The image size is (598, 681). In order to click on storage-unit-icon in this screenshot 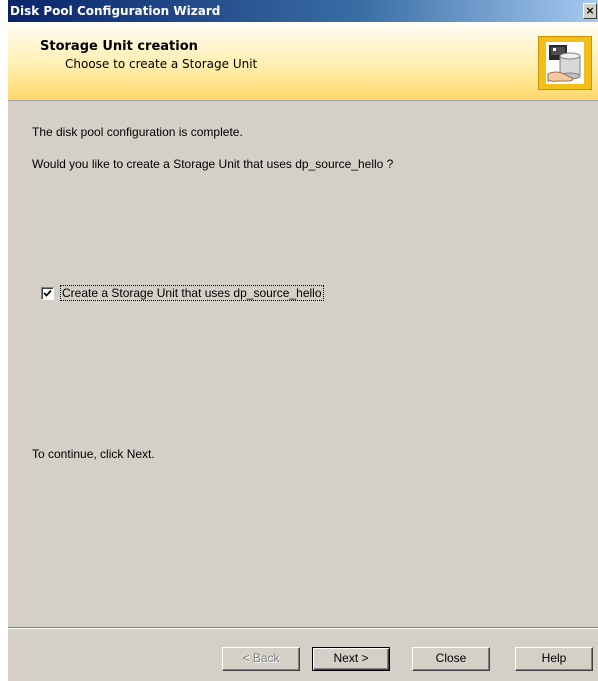, I will do `click(565, 63)`.